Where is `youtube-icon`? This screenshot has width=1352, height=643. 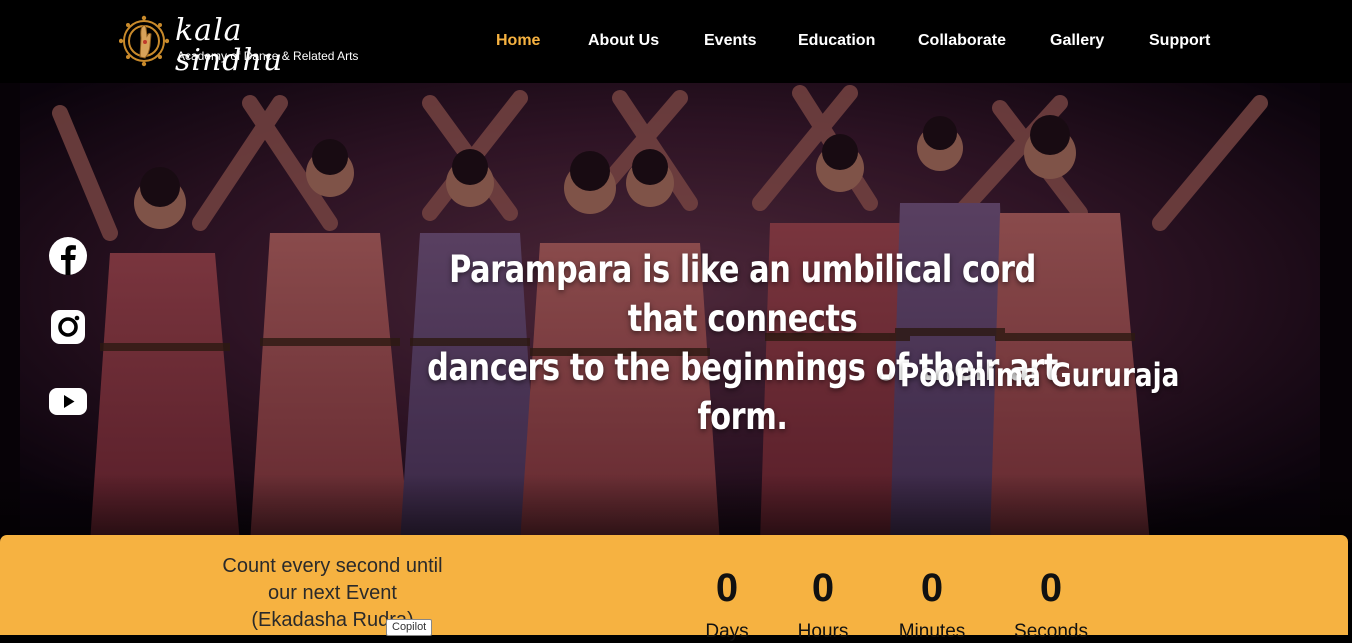 youtube-icon is located at coordinates (68, 402).